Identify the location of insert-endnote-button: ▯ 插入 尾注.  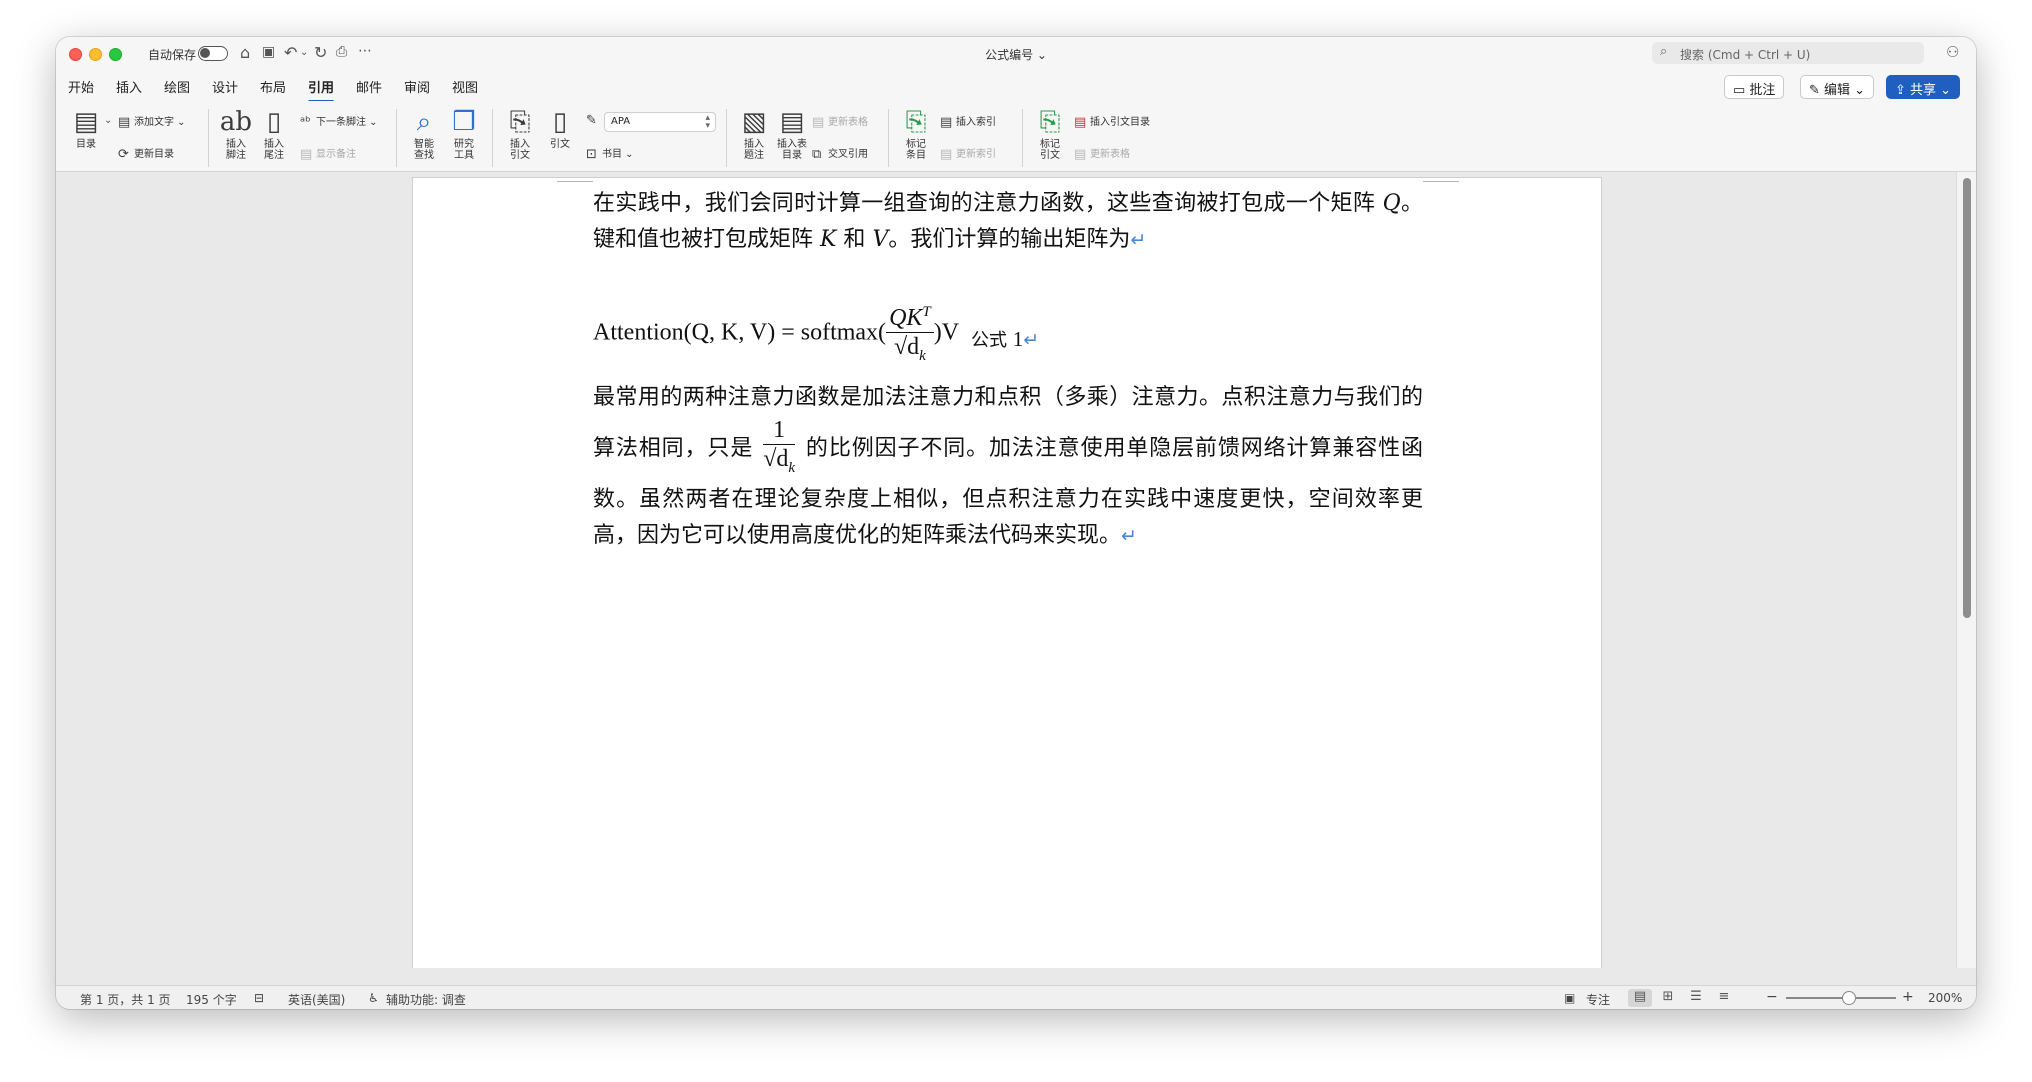
(274, 137).